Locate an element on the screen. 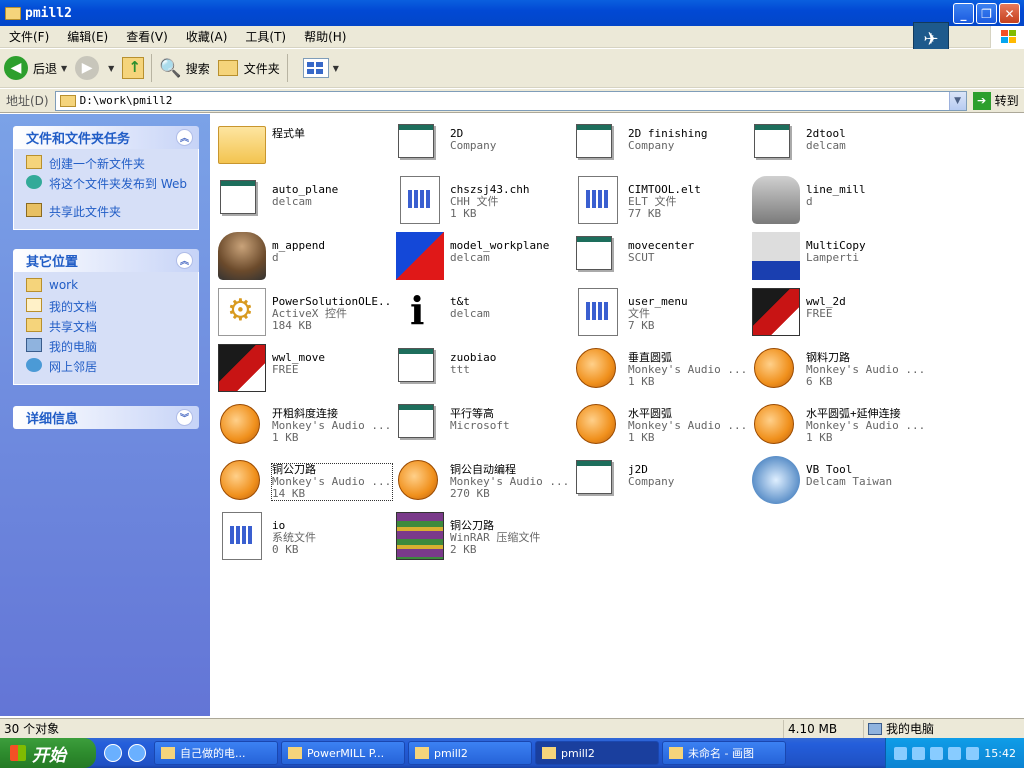  file-item: t&tdelcam is located at coordinates (481, 313).